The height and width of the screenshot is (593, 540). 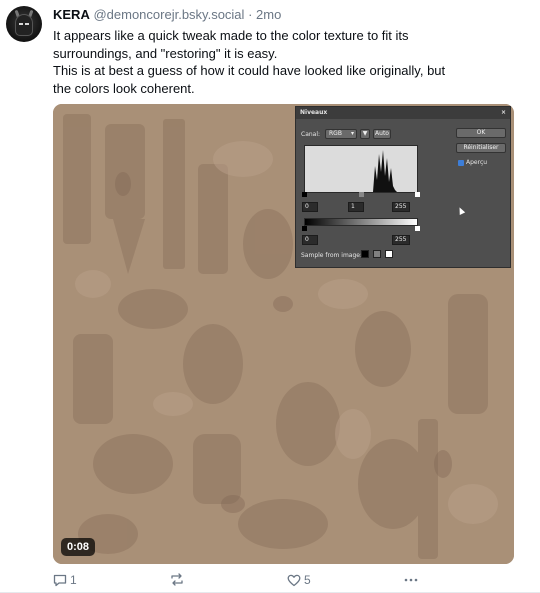 I want to click on reply-icon, so click(x=60, y=580).